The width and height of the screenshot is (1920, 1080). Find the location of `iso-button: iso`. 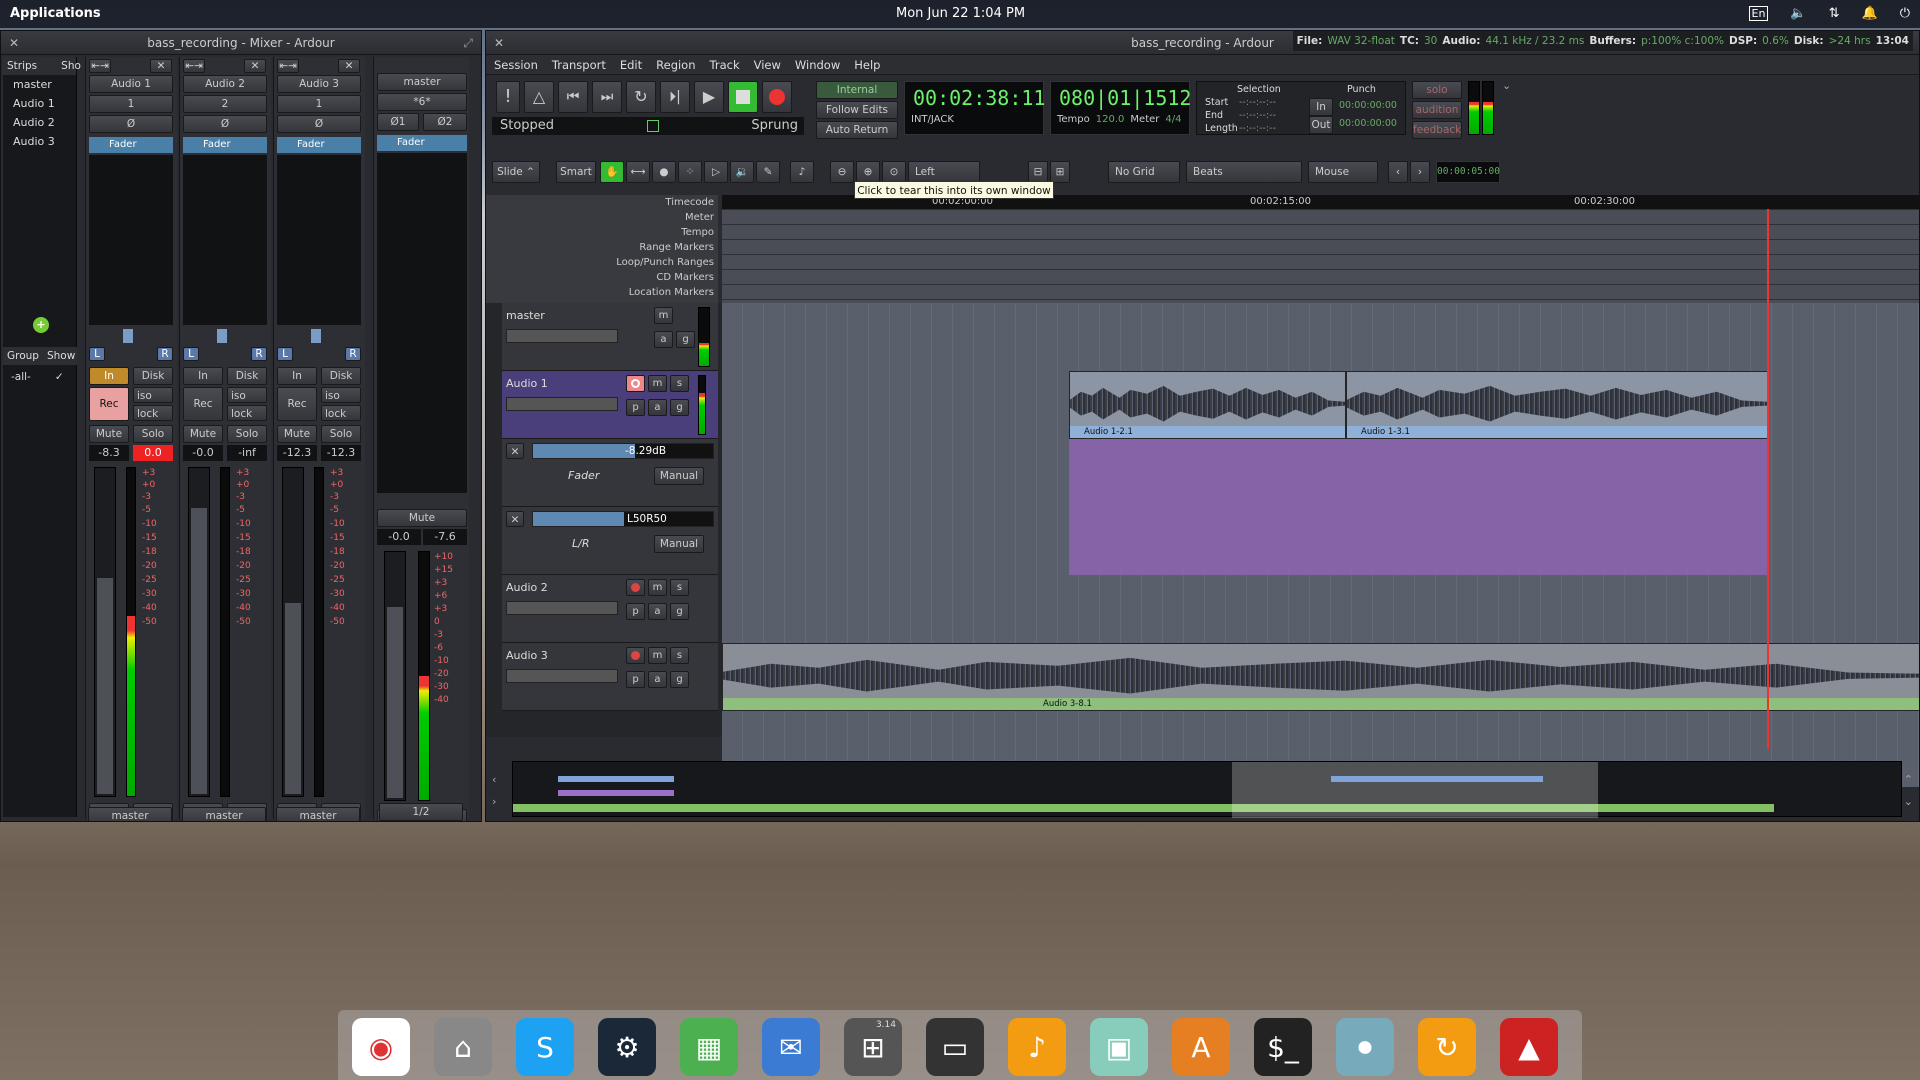

iso-button: iso is located at coordinates (247, 395).